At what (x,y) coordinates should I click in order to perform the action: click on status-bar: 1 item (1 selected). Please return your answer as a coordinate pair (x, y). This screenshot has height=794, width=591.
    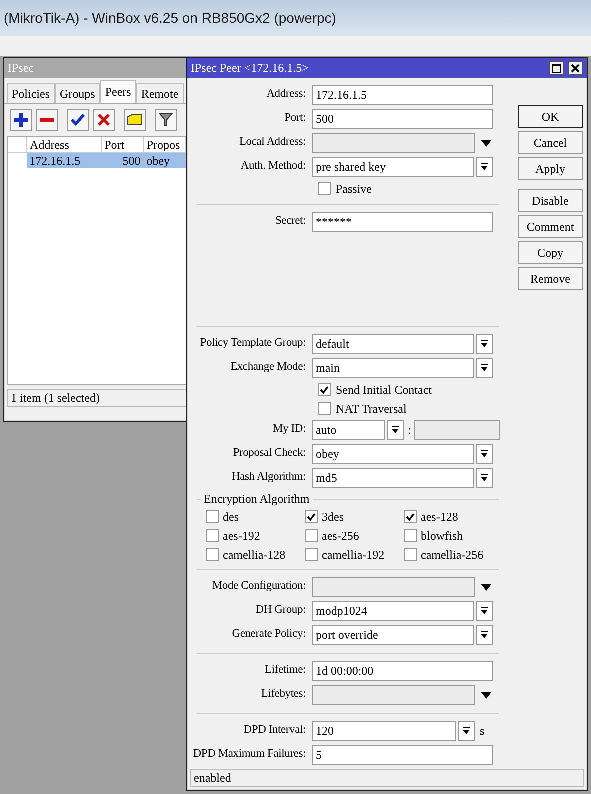
    Looking at the image, I should click on (97, 398).